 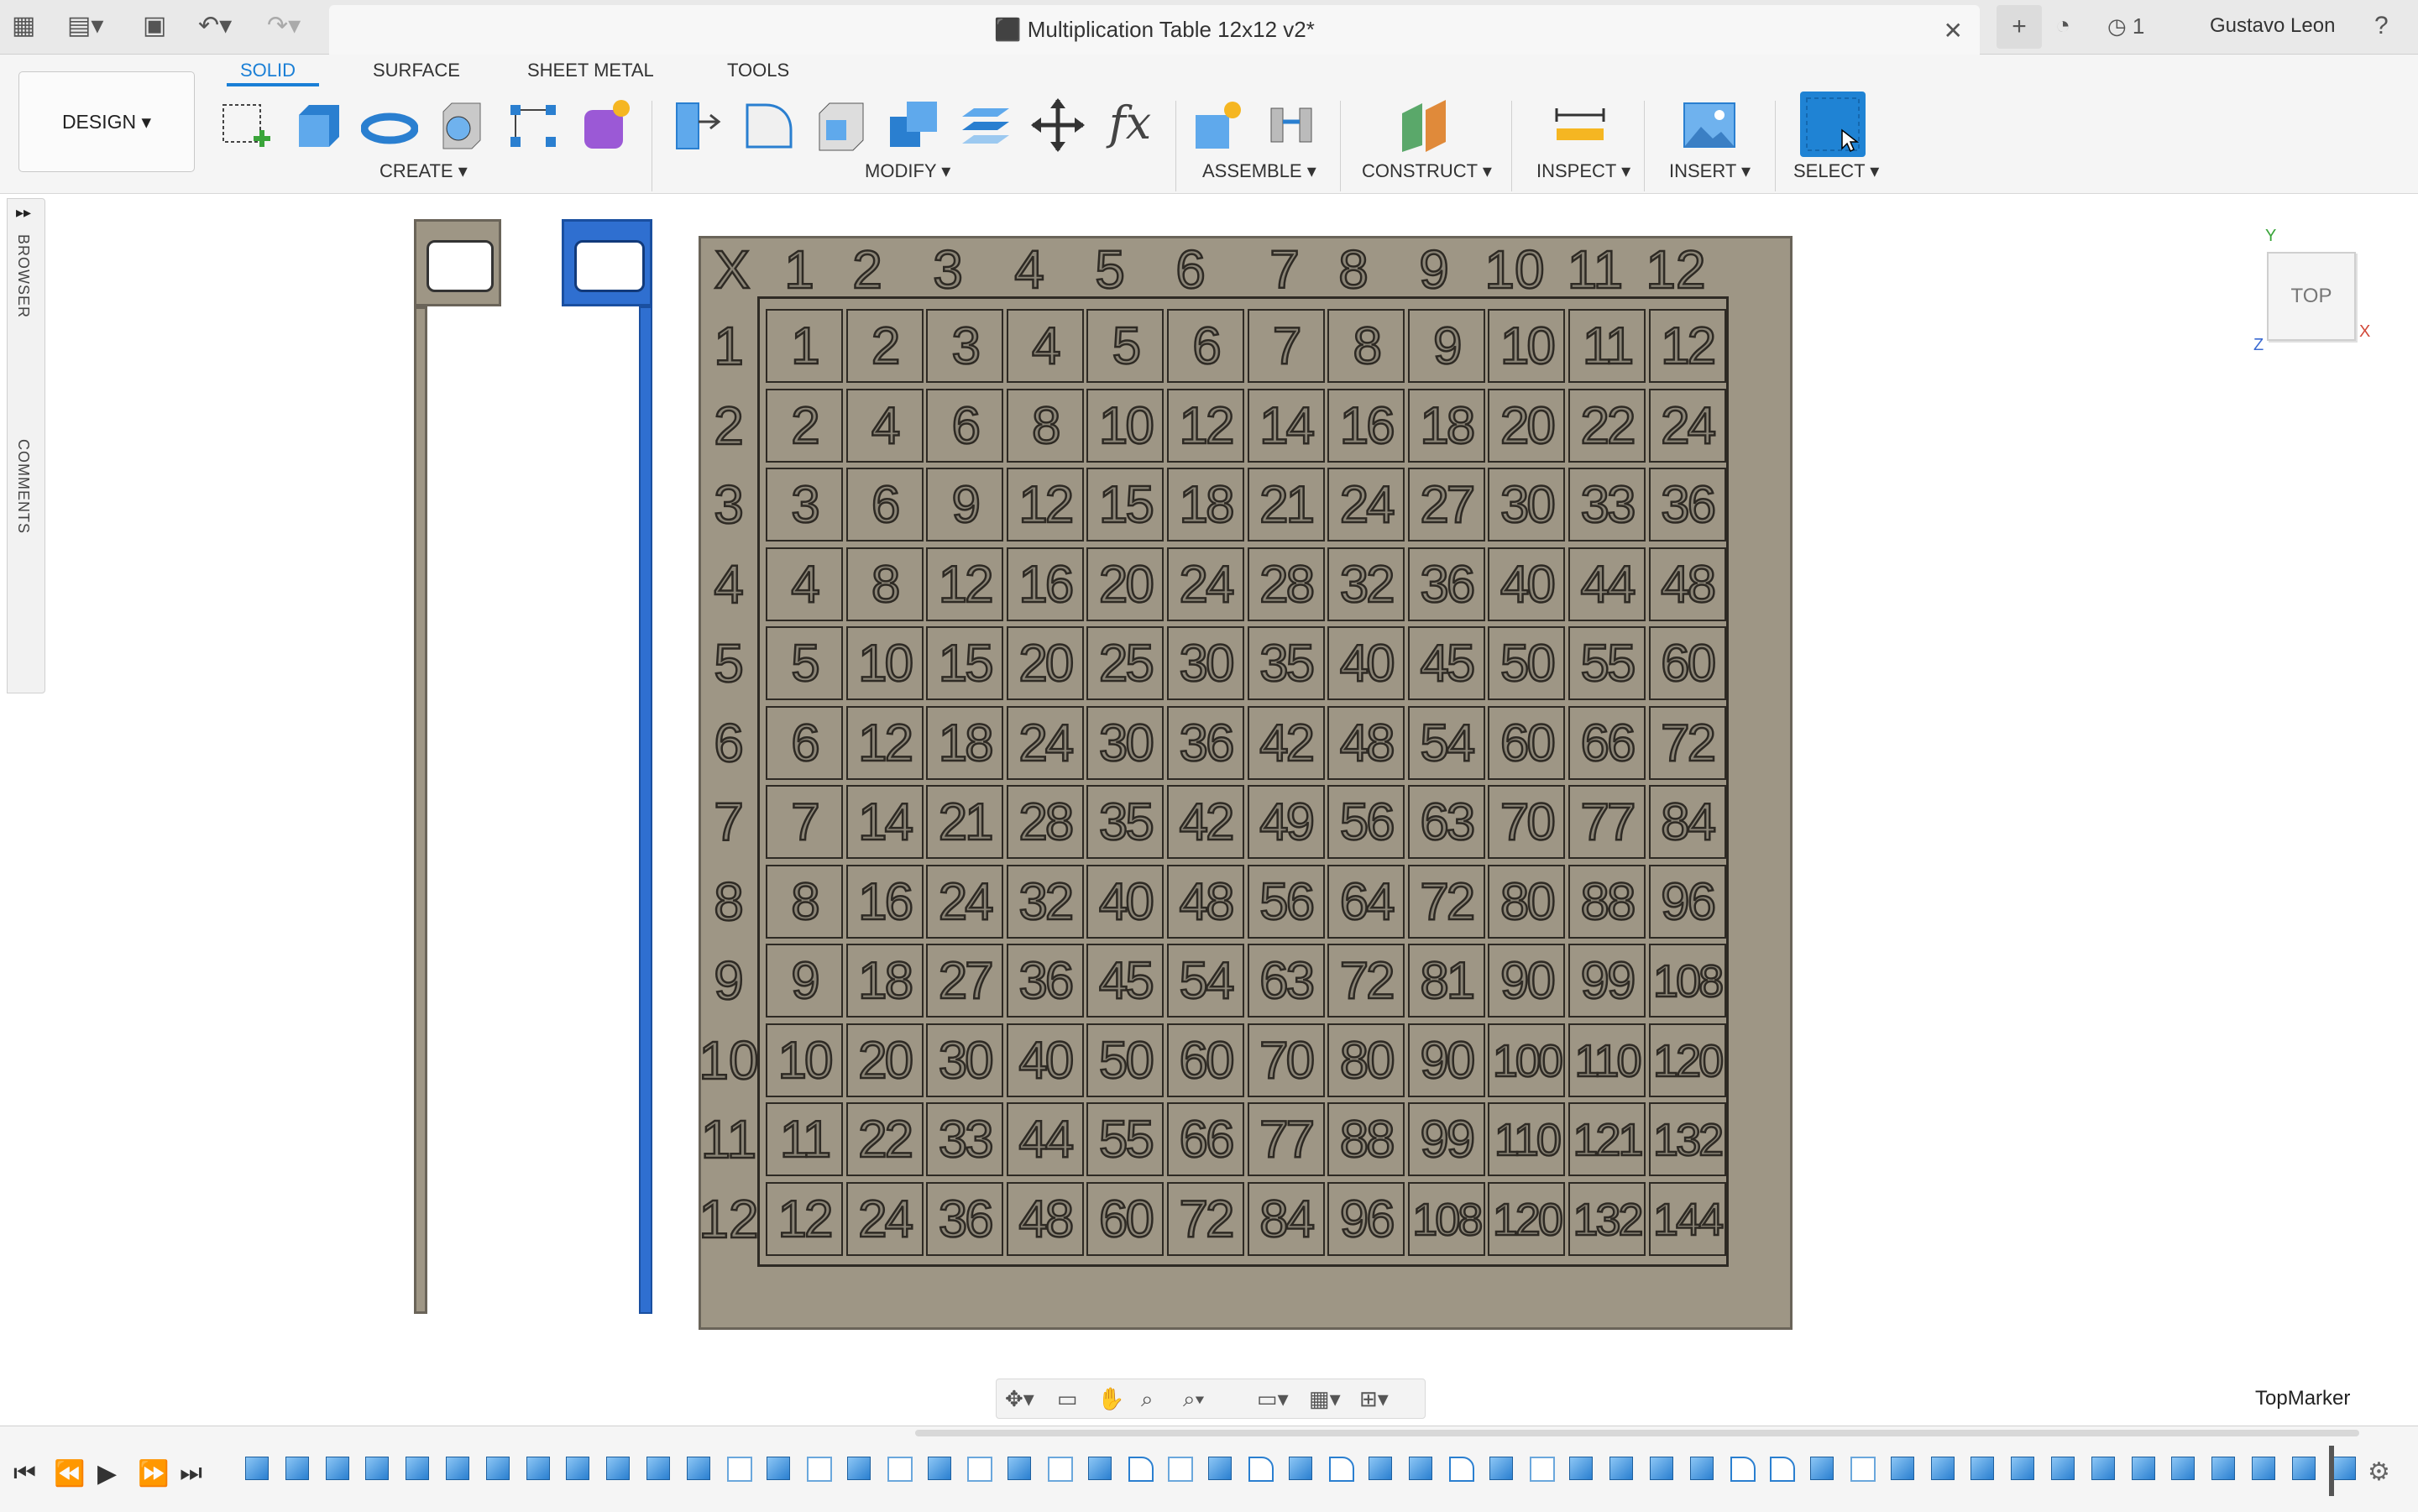 What do you see at coordinates (416, 70) in the screenshot?
I see `tab-surface: SURFACE` at bounding box center [416, 70].